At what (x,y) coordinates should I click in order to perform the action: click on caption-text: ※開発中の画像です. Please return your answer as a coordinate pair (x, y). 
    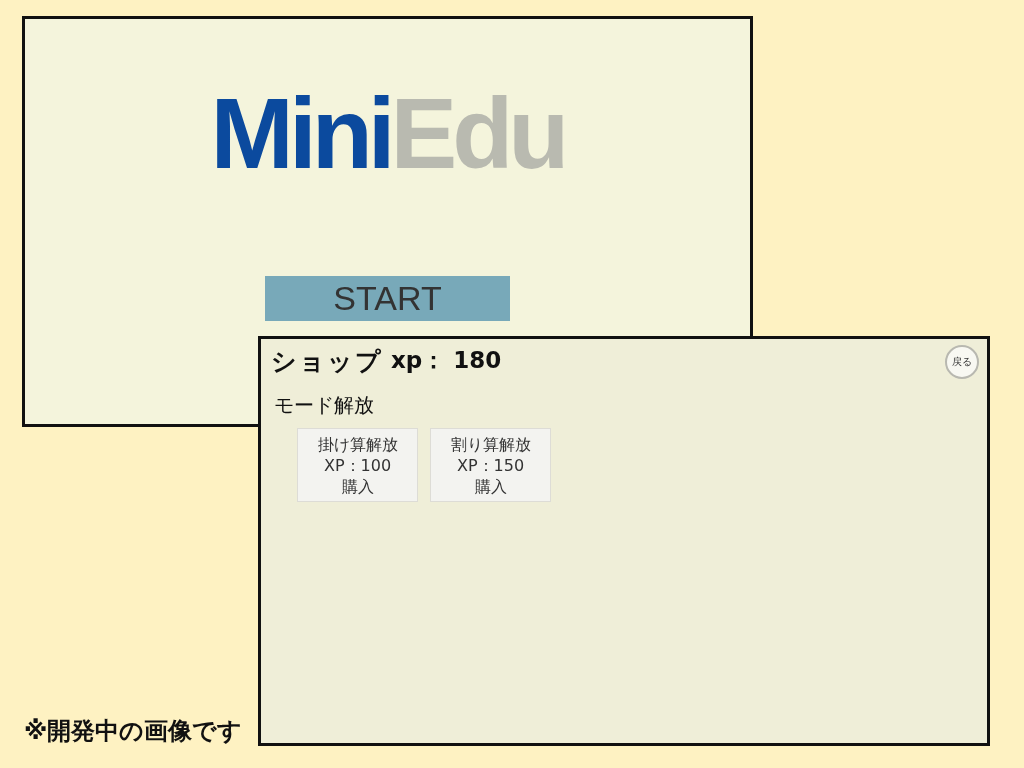
    Looking at the image, I should click on (133, 731).